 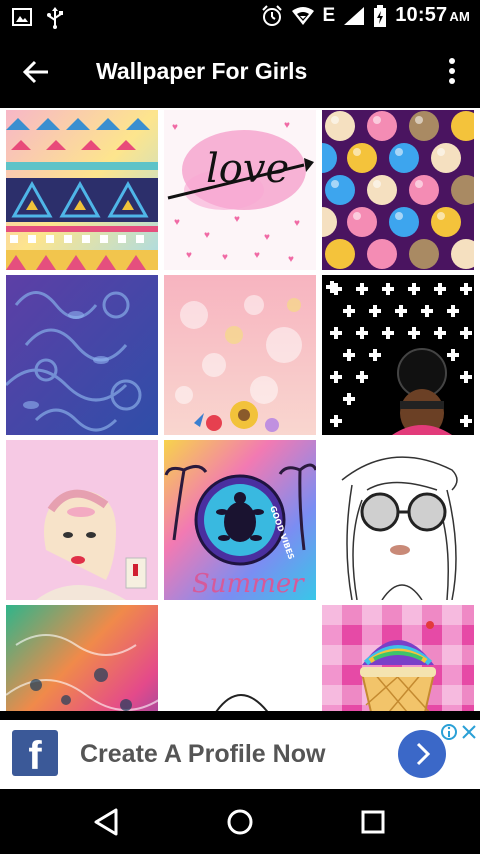 I want to click on ad-choices-icon, so click(x=449, y=732).